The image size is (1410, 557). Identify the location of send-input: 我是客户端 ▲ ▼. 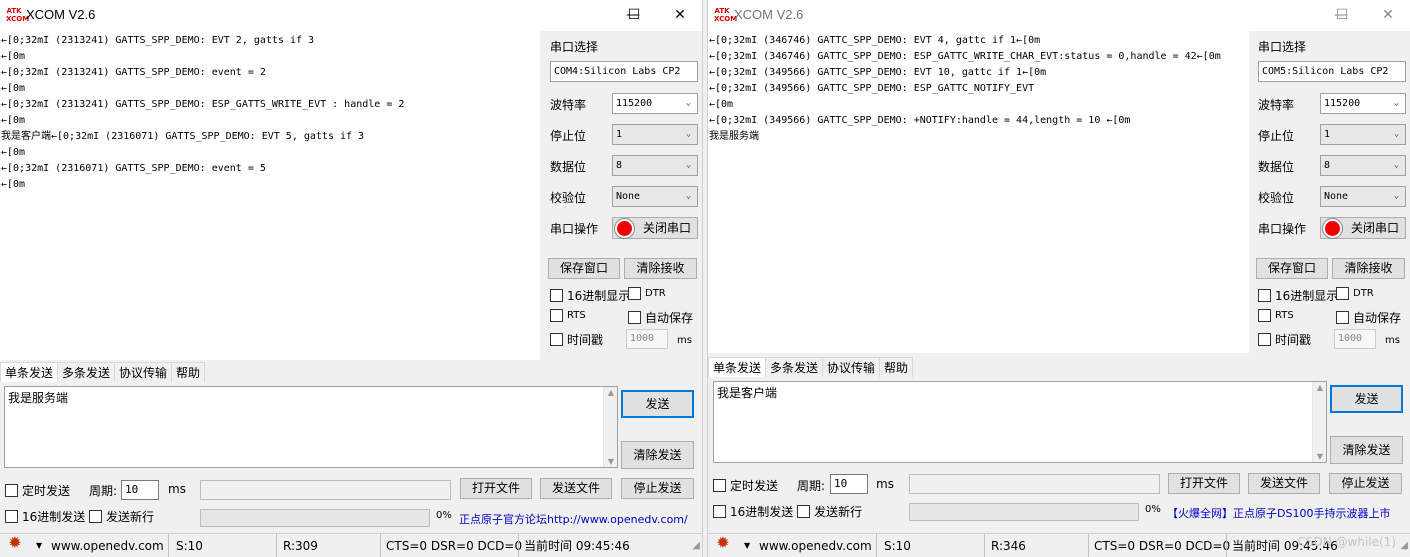
(1020, 422).